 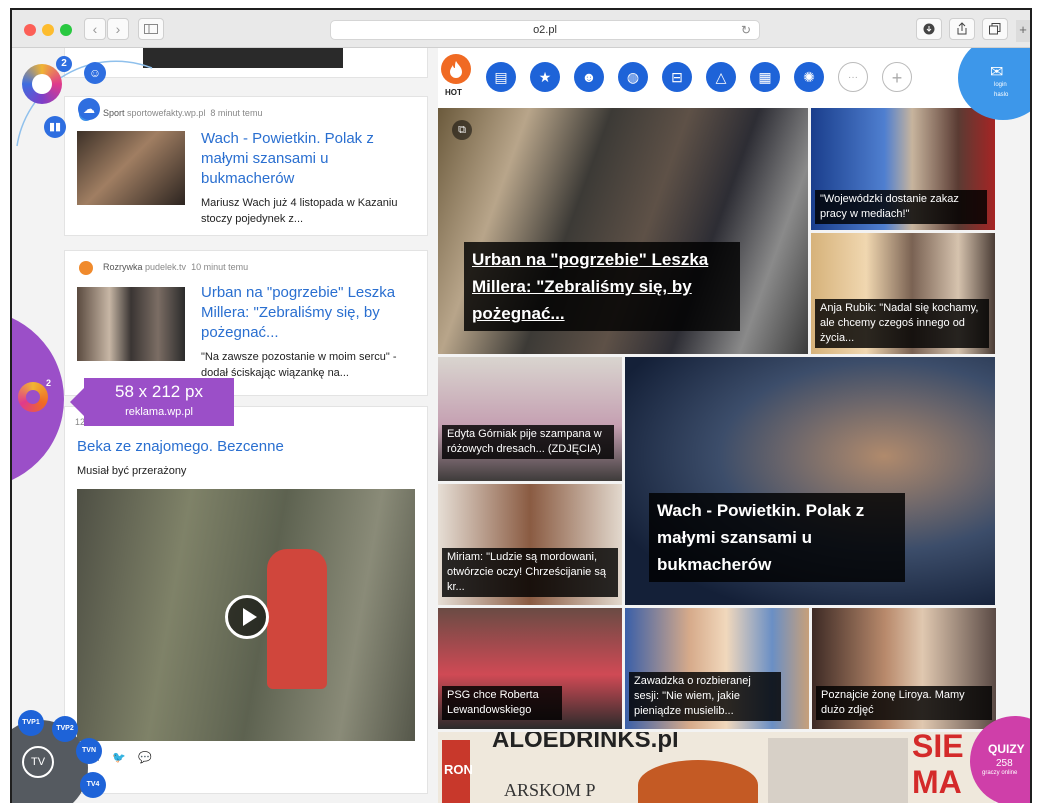 What do you see at coordinates (502, 703) in the screenshot?
I see `tile-caption: PSG chce Roberta Lewandowskiego` at bounding box center [502, 703].